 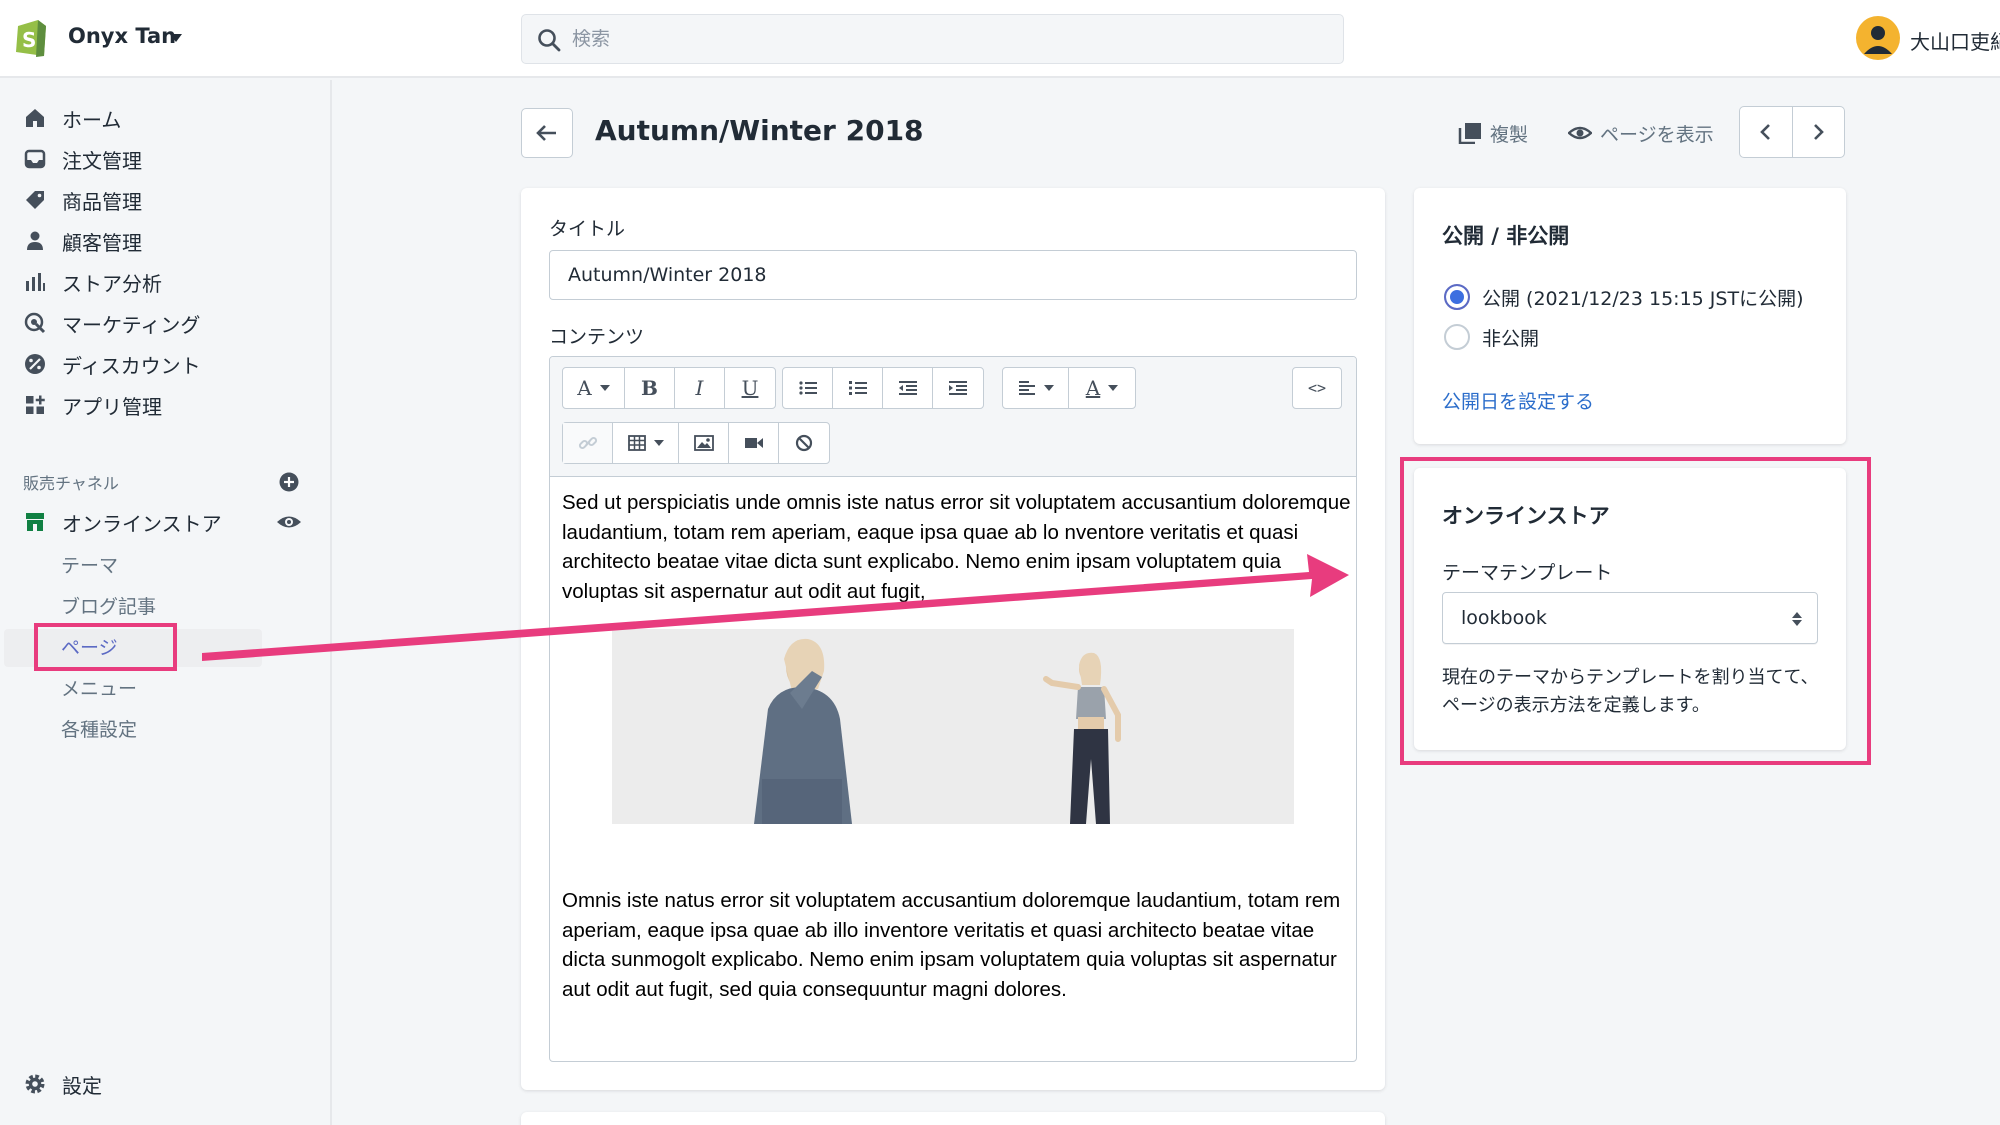 I want to click on sidebar-subitem-navigation: メニュー, so click(x=99, y=687).